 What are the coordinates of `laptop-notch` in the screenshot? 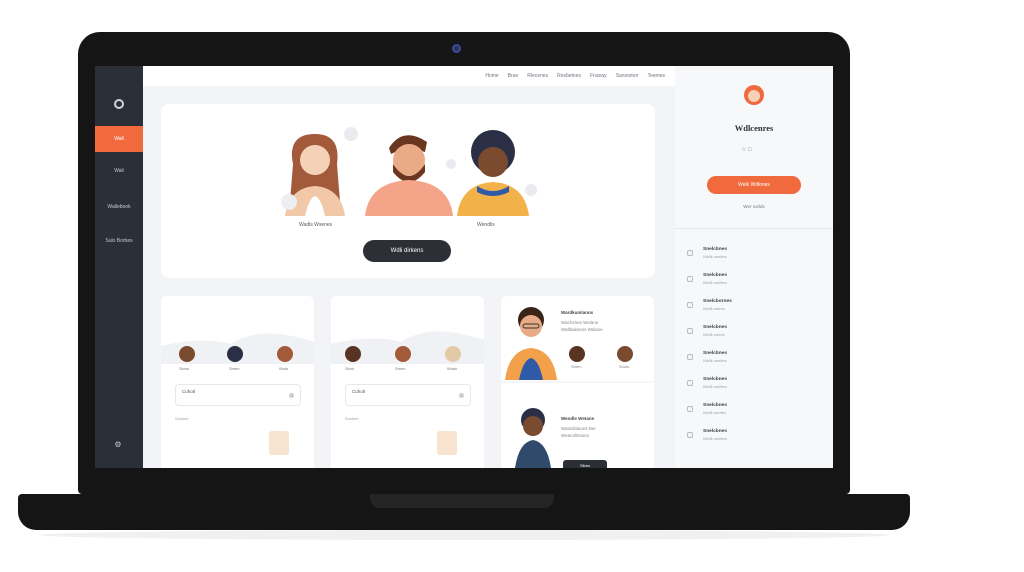 It's located at (462, 501).